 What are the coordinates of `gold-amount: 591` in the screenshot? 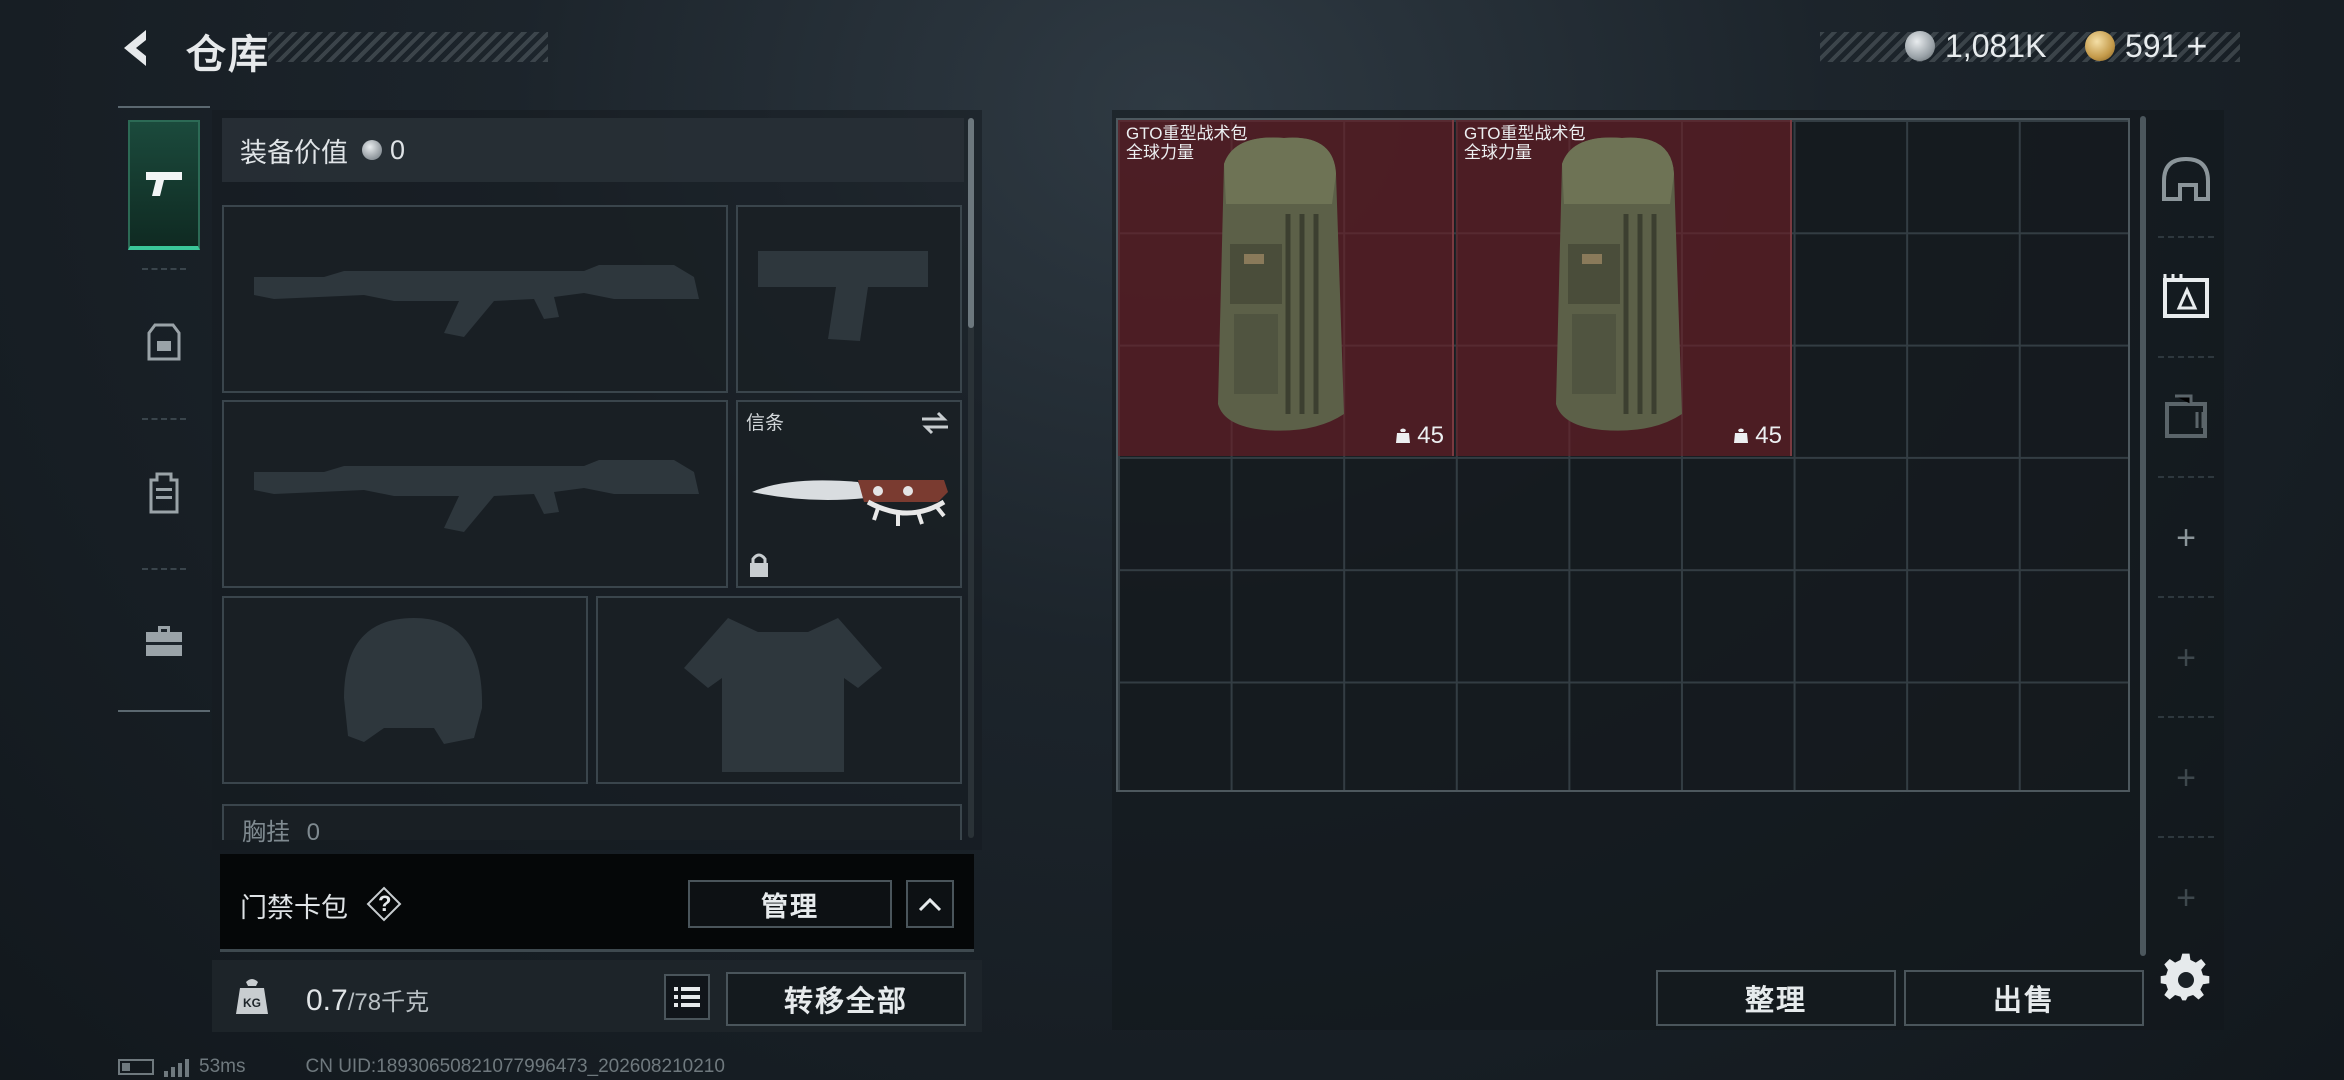 It's located at (2152, 45).